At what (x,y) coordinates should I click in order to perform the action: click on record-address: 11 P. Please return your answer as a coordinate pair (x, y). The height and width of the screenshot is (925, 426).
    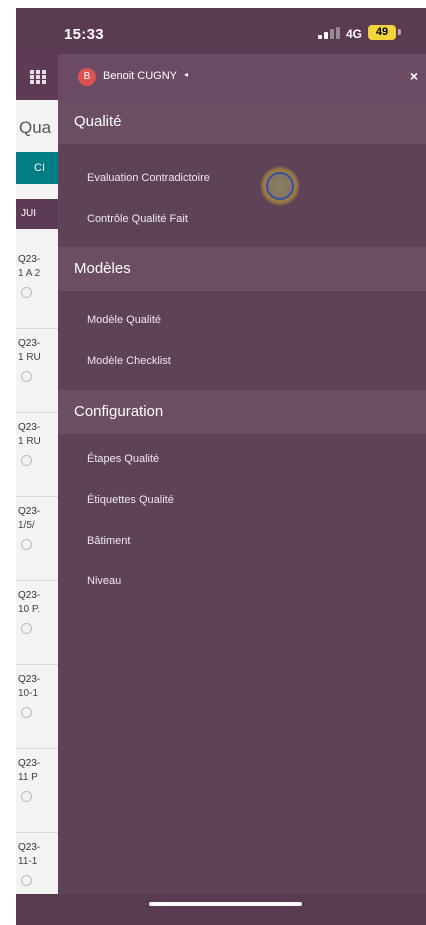
    Looking at the image, I should click on (28, 777).